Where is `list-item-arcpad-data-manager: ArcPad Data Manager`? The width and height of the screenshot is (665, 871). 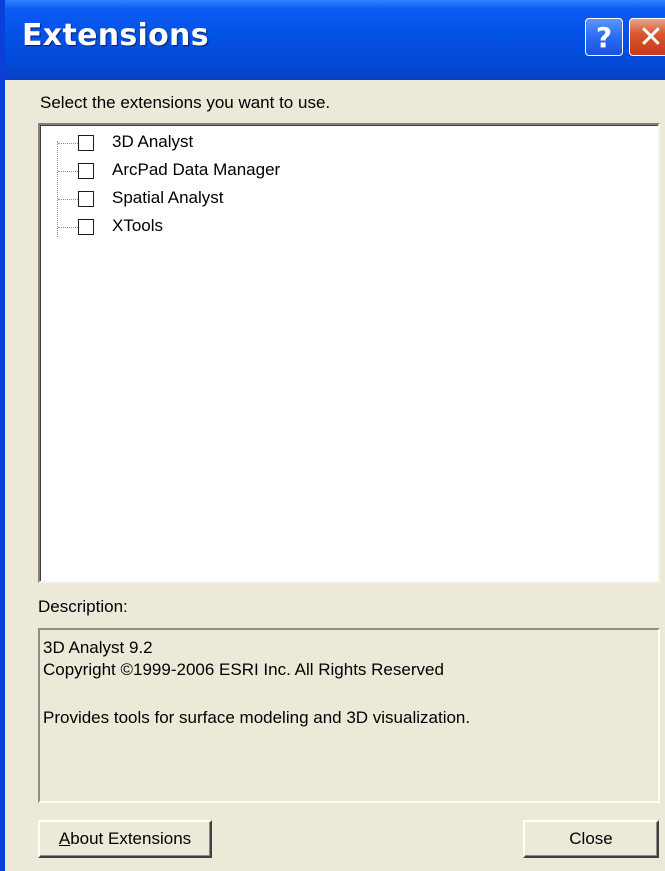 list-item-arcpad-data-manager: ArcPad Data Manager is located at coordinates (340, 171).